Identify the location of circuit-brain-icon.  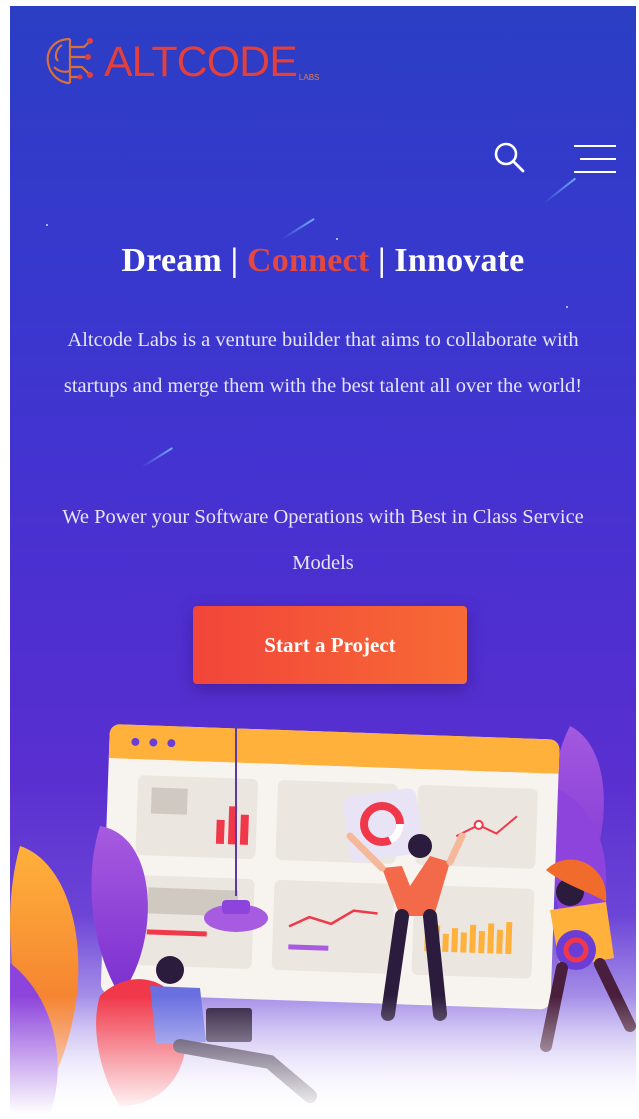
(69, 61).